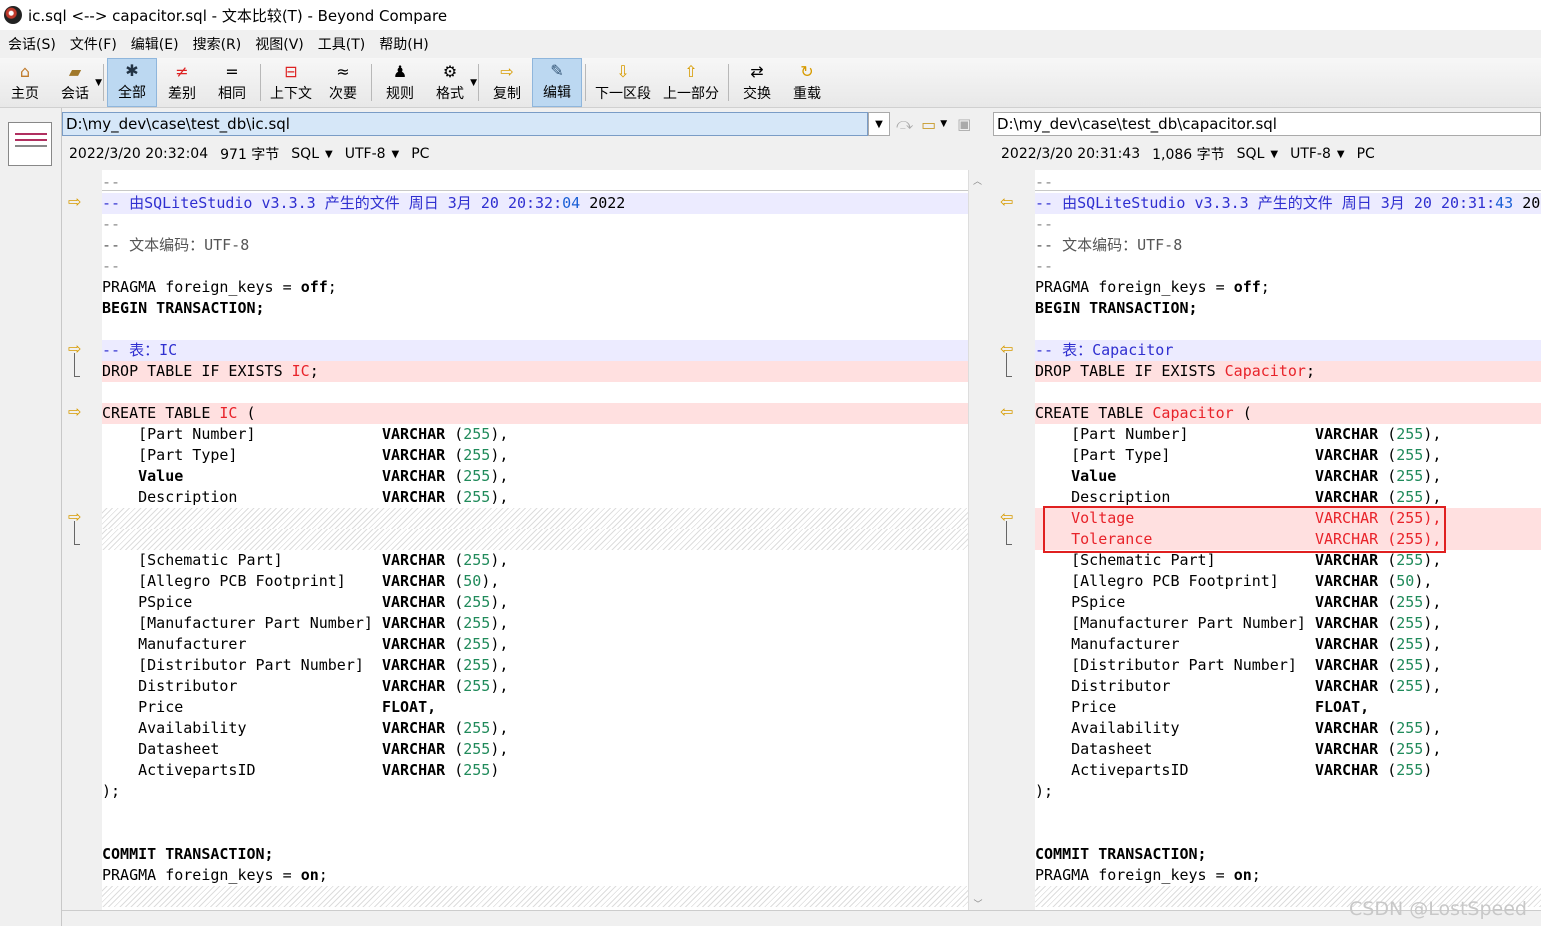 Image resolution: width=1541 pixels, height=926 pixels. What do you see at coordinates (30, 144) in the screenshot?
I see `overview-thumbnail` at bounding box center [30, 144].